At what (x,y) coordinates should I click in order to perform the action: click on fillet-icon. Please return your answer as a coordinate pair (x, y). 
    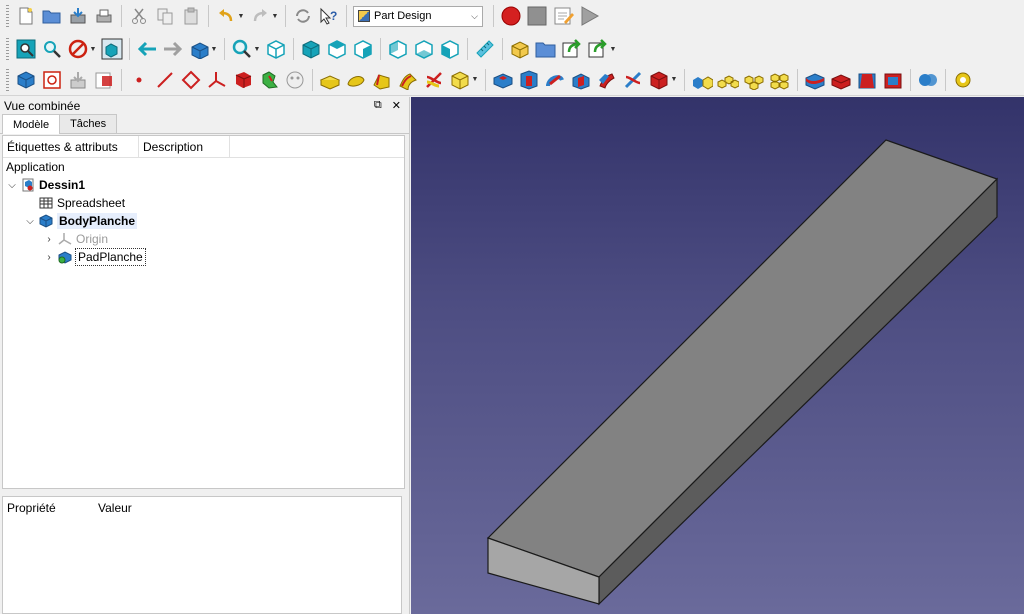
    Looking at the image, I should click on (815, 80).